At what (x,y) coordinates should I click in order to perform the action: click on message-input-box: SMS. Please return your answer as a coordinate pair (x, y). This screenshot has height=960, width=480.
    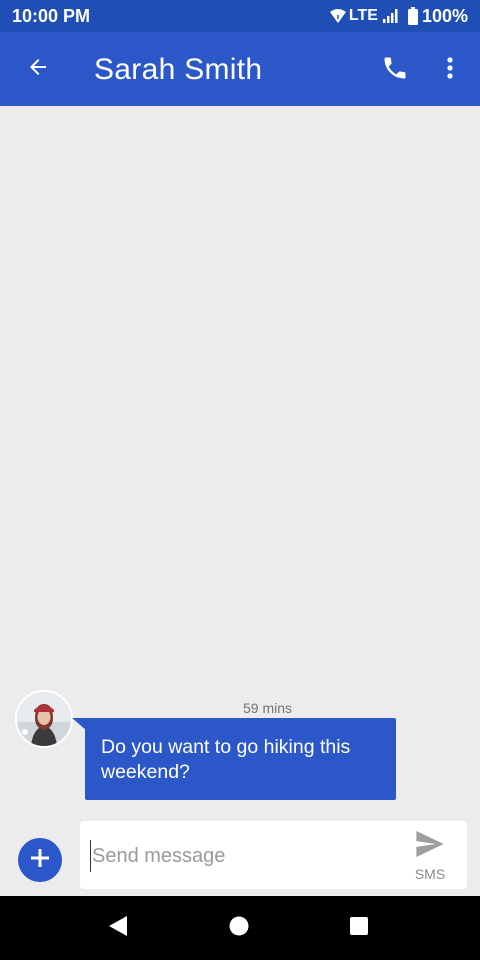
    Looking at the image, I should click on (273, 855).